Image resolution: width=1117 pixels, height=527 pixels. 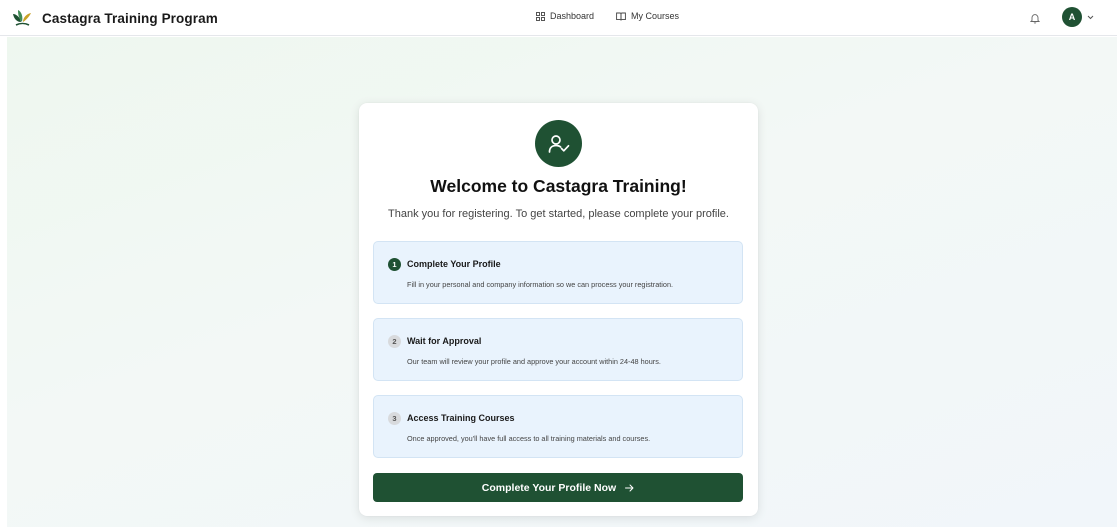 I want to click on arrow-right-icon, so click(x=629, y=488).